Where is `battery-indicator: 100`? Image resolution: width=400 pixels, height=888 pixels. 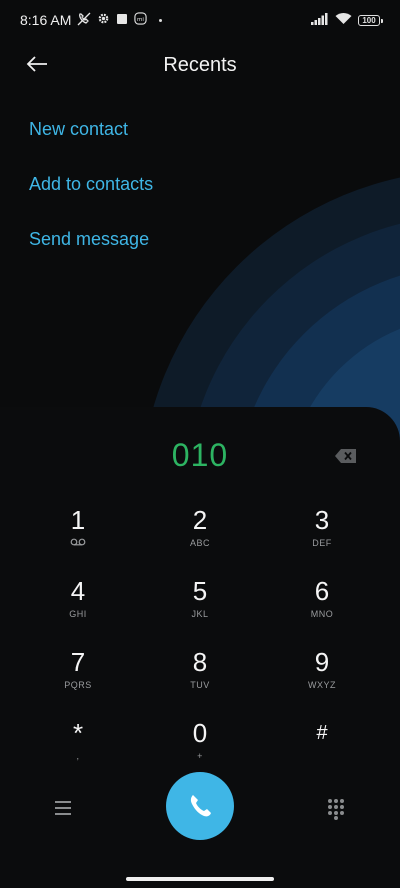
battery-indicator: 100 is located at coordinates (370, 20).